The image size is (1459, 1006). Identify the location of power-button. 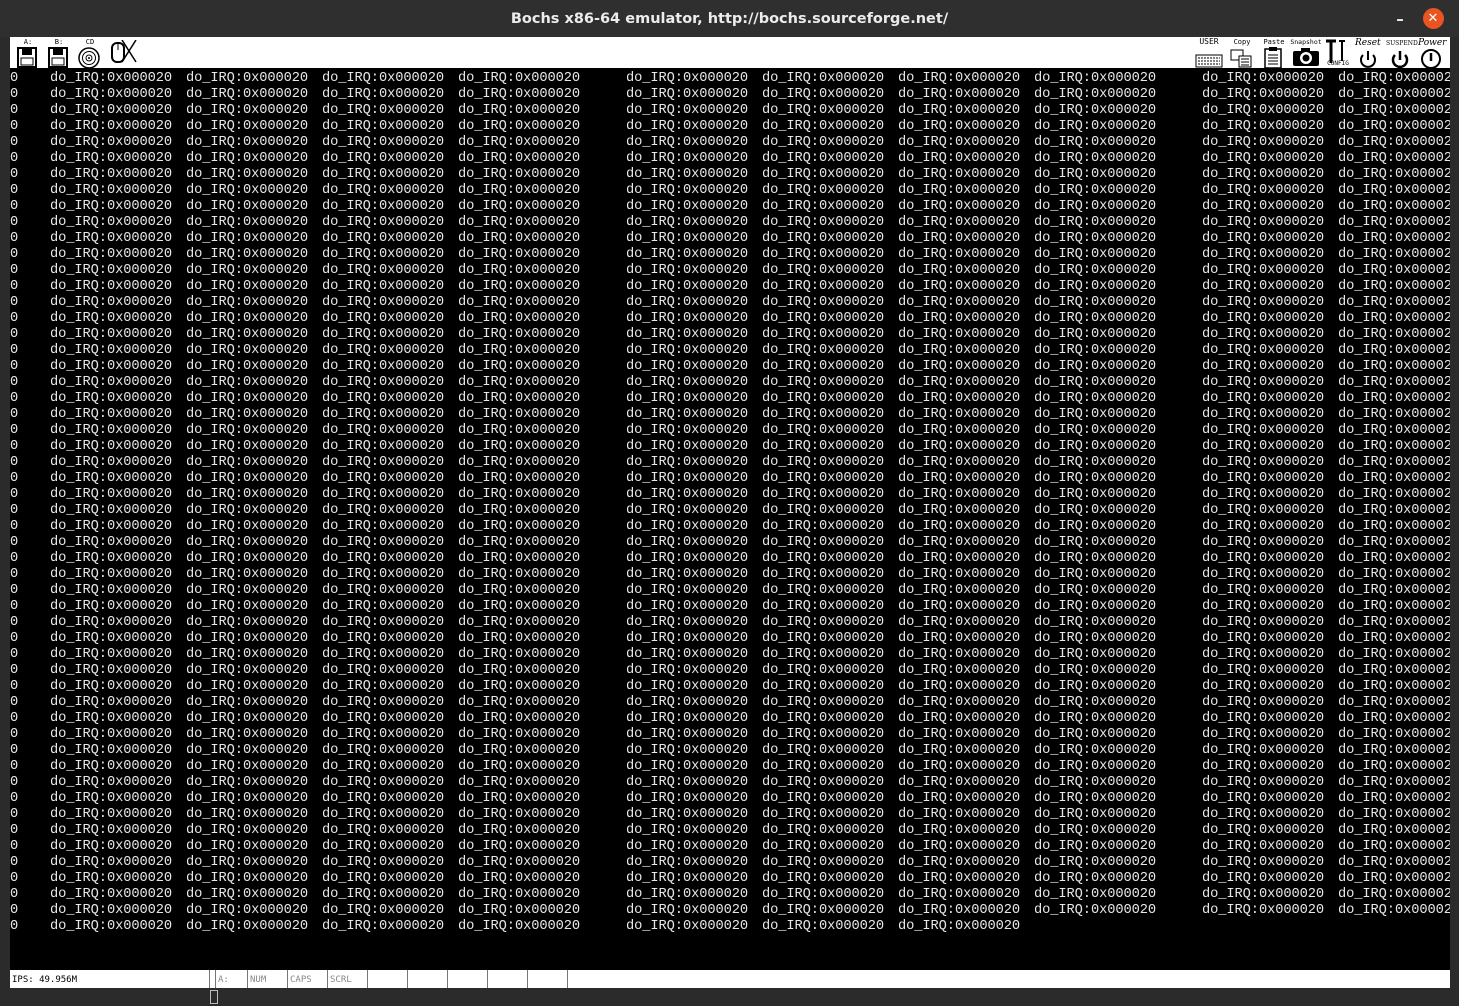
(1432, 53).